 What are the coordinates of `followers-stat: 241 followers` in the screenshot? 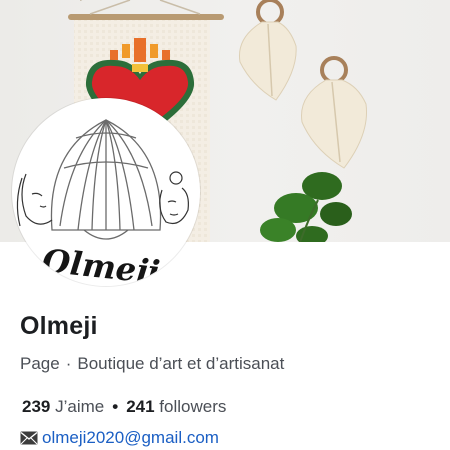 It's located at (176, 406).